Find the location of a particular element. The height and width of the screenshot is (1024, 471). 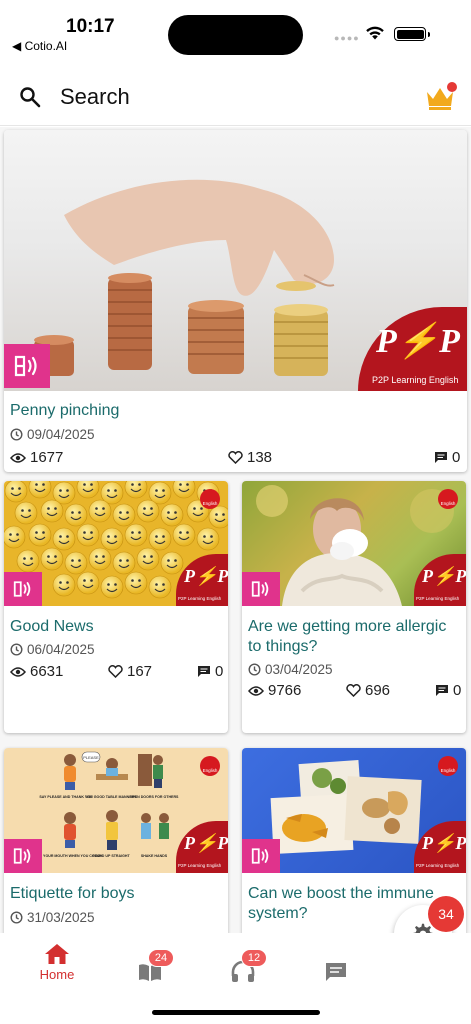

top-bar: Search is located at coordinates (235, 97).